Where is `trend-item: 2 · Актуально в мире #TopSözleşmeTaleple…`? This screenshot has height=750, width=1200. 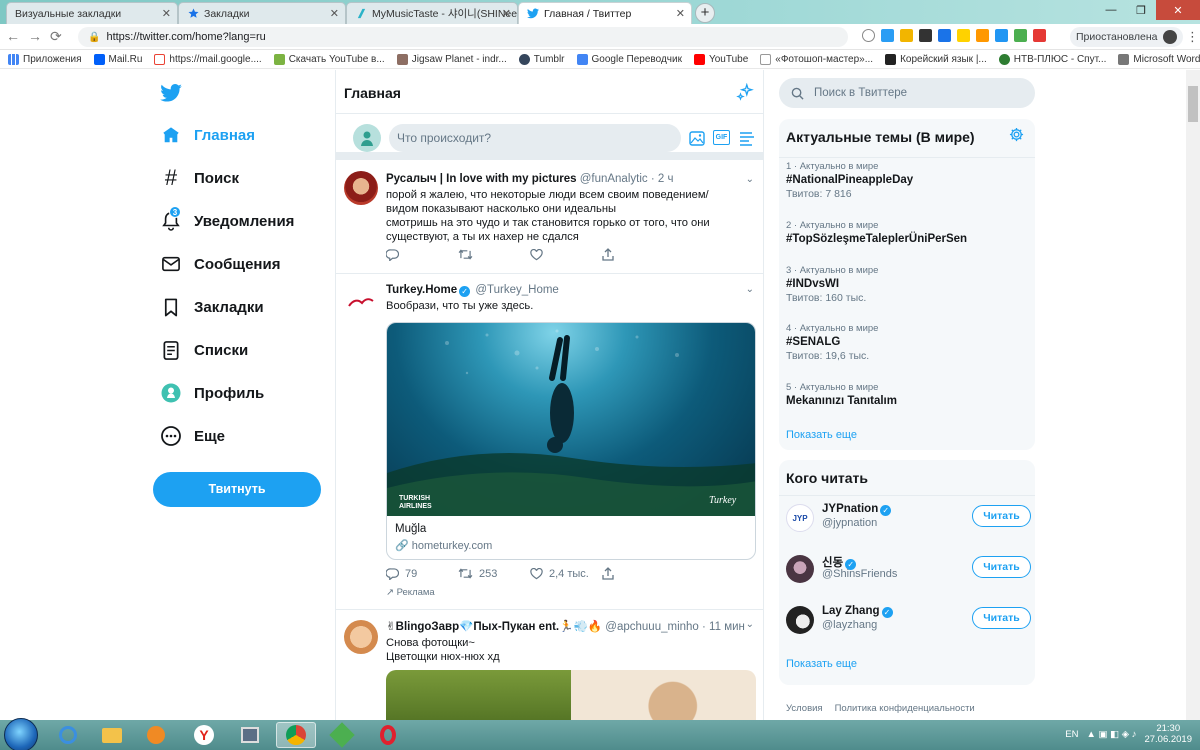
trend-item: 2 · Актуально в мире #TopSözleşmeTaleple… is located at coordinates (906, 232).